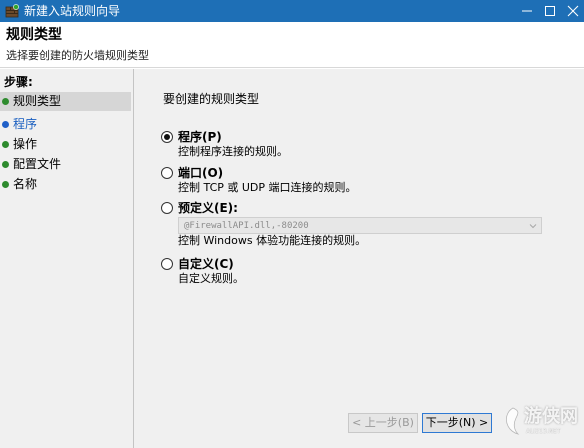 This screenshot has height=448, width=584. I want to click on step-label: 配置文件, so click(37, 164).